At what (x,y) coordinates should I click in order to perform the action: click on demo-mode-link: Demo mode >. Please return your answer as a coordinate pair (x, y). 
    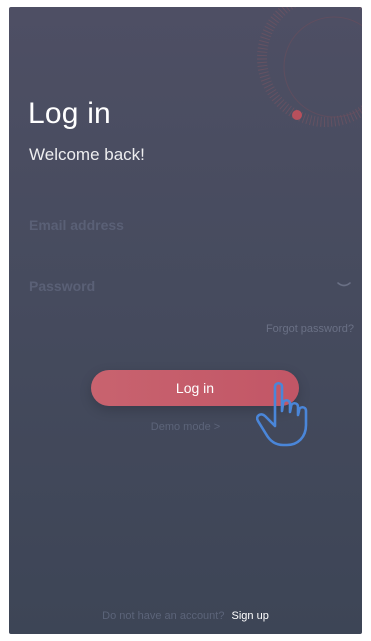
    Looking at the image, I should click on (185, 427).